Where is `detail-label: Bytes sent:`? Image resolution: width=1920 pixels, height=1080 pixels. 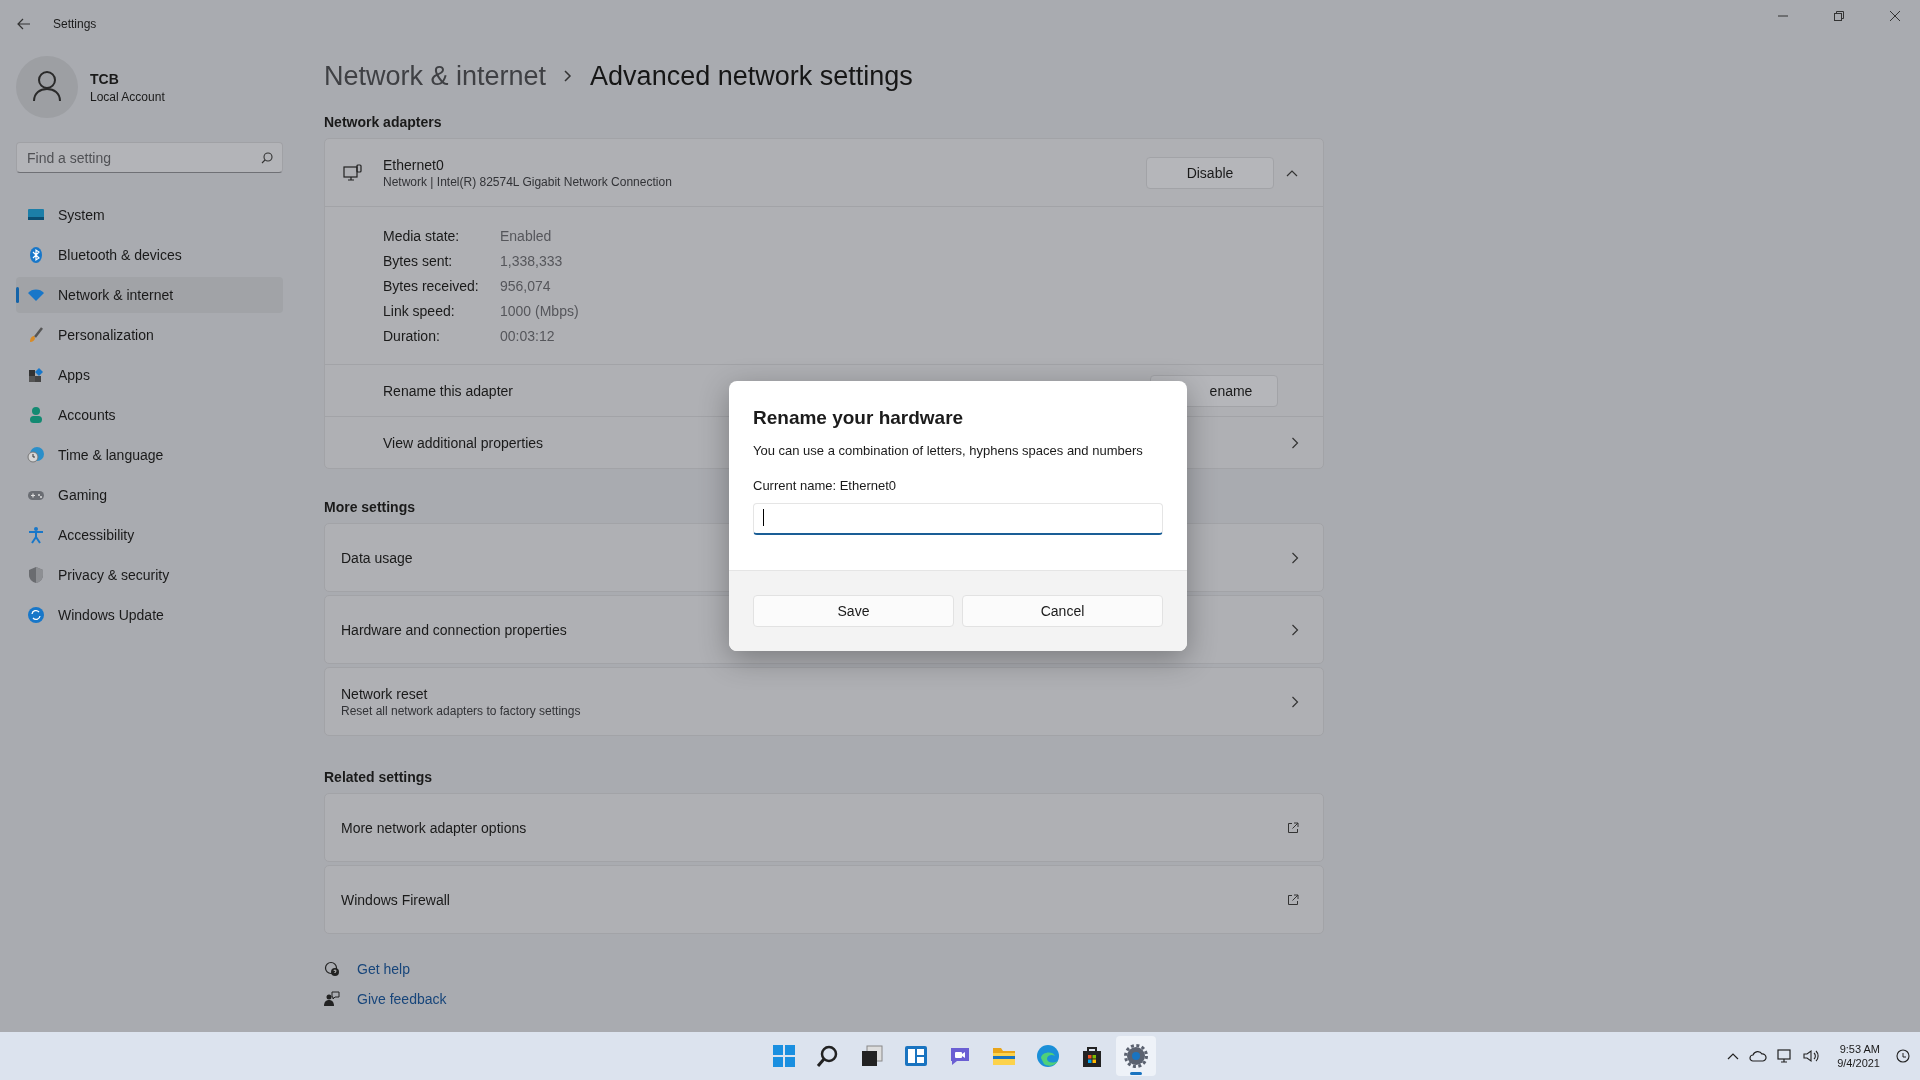 detail-label: Bytes sent: is located at coordinates (418, 260).